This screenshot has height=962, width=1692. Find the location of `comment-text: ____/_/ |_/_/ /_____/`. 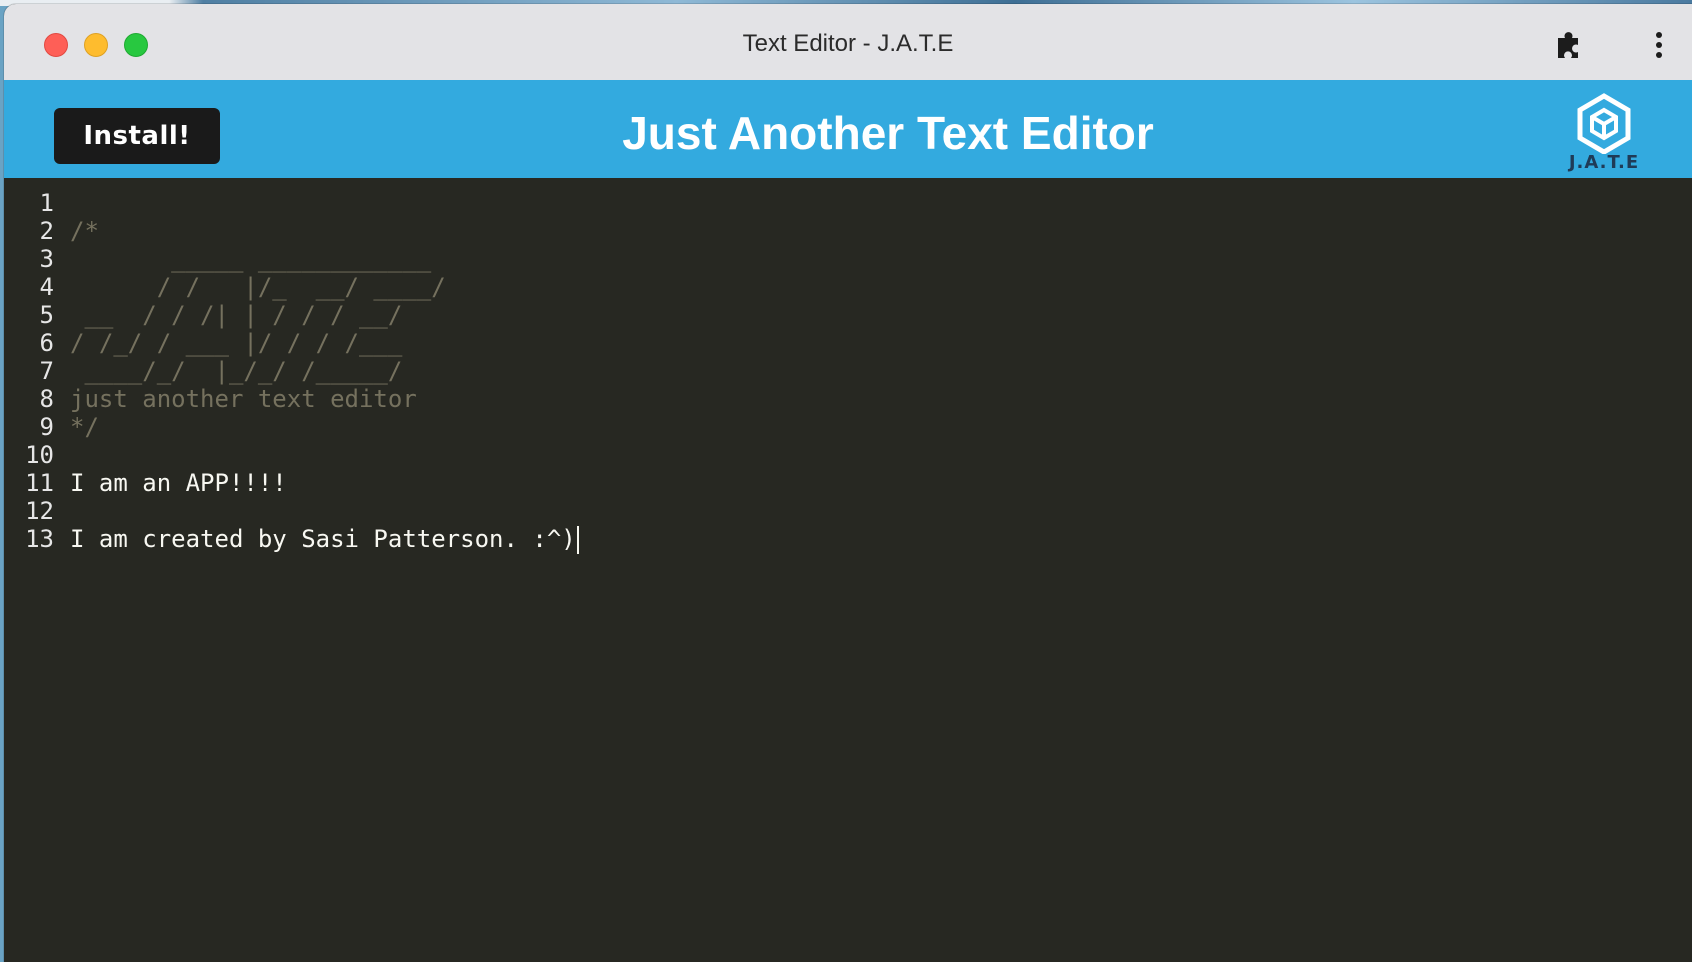

comment-text: ____/_/ |_/_/ /_____/ is located at coordinates (236, 371).